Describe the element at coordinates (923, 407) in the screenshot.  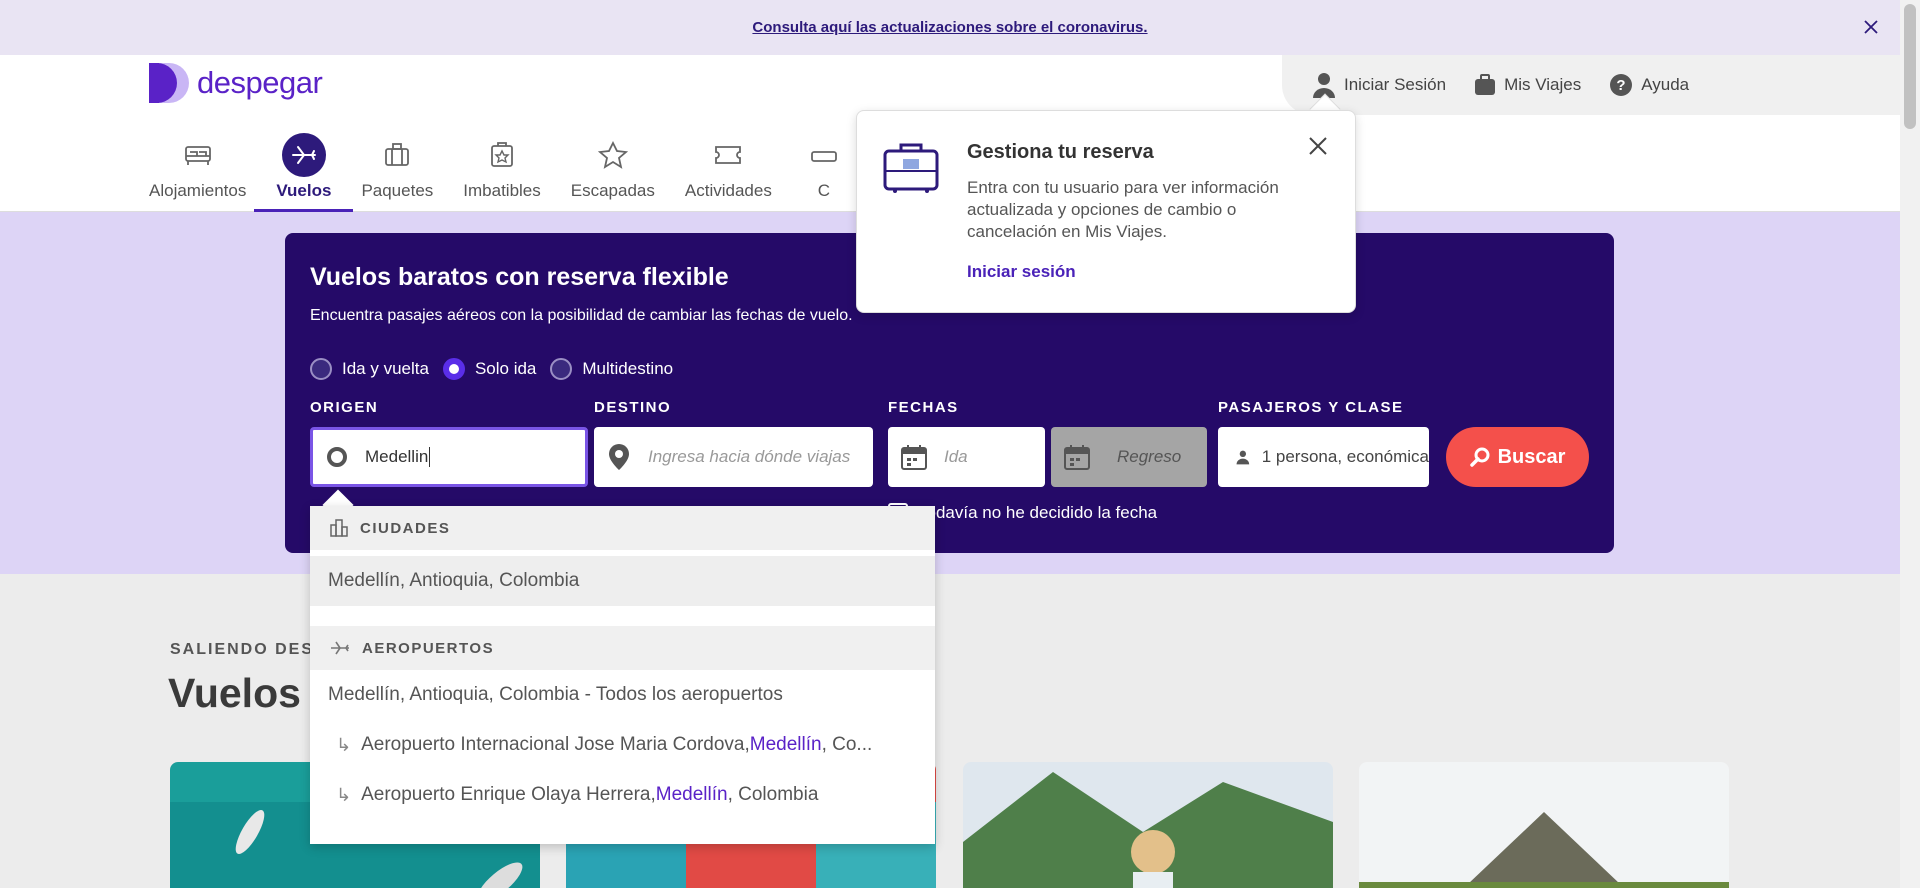
I see `dates-label: FECHAS` at that location.